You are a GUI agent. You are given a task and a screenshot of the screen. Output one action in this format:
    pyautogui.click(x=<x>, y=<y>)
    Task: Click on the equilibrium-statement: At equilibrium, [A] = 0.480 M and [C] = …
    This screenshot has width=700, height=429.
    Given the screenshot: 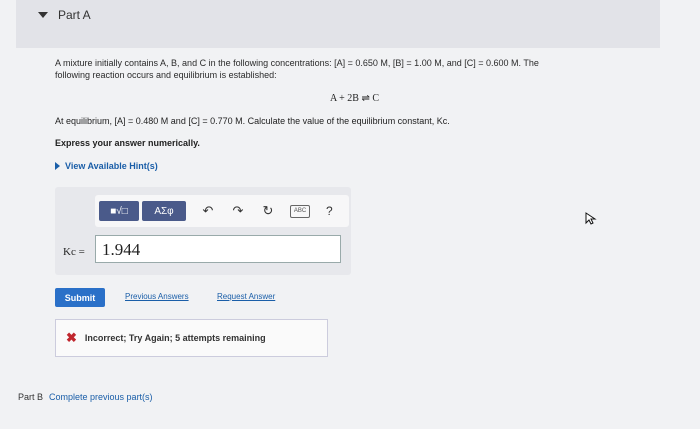 What is the action you would take?
    pyautogui.click(x=252, y=121)
    